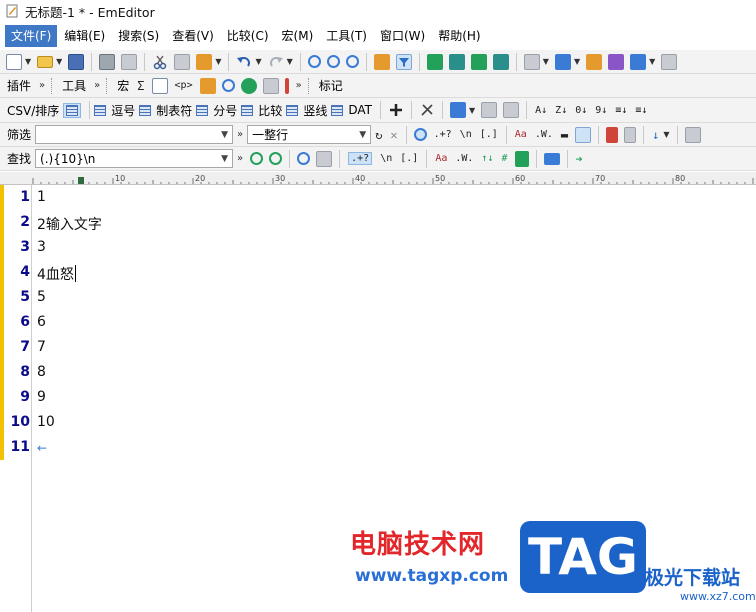  Describe the element at coordinates (41, 297) in the screenshot. I see `line-text: 5` at that location.